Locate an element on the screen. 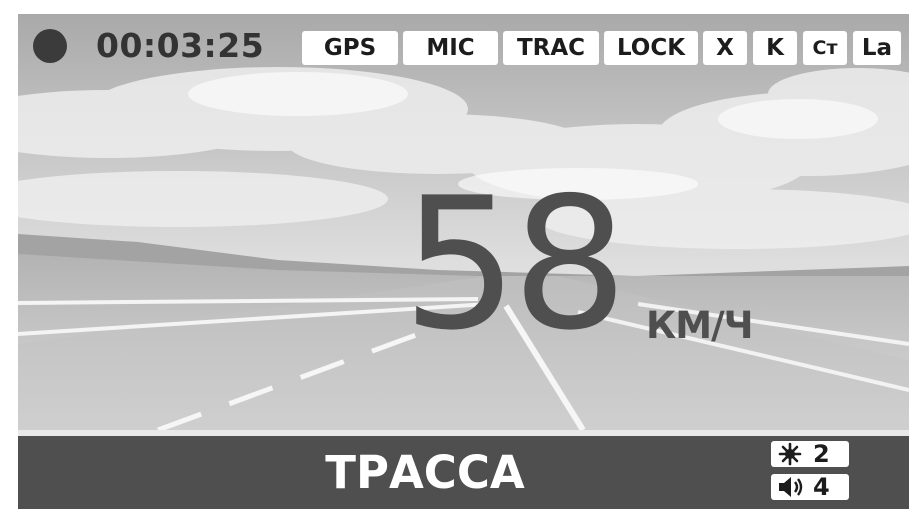 Image resolution: width=909 pixels, height=509 pixels. status-bar: 00:03:25 GPS MIC TRAC LOCK X K Ст La is located at coordinates (463, 44).